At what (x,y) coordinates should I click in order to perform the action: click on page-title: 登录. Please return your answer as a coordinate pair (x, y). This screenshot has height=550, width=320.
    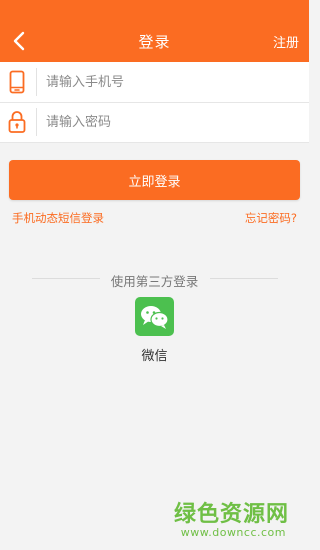
    Looking at the image, I should click on (154, 42).